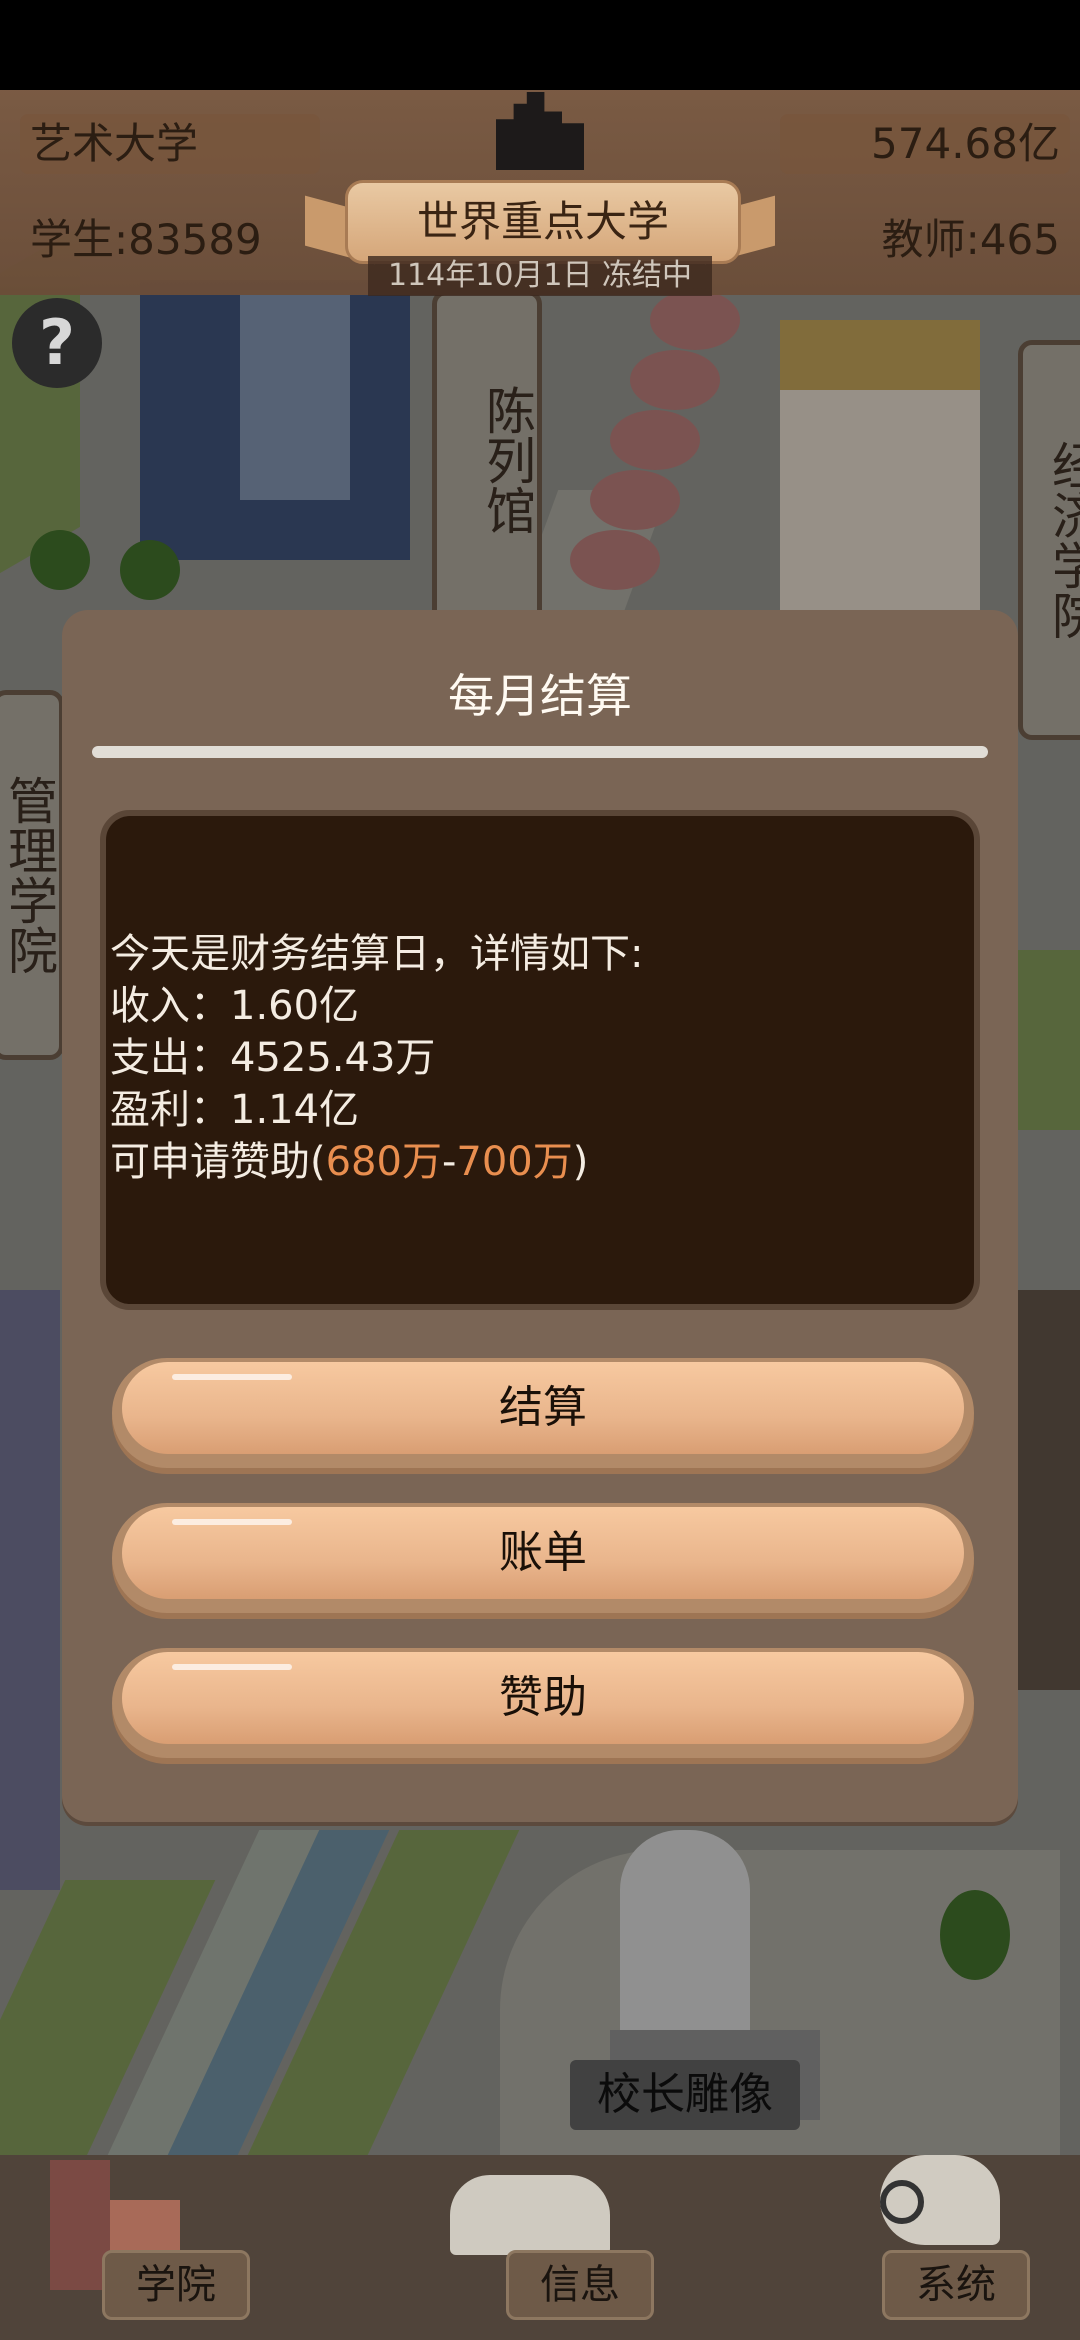 The width and height of the screenshot is (1080, 2340). I want to click on status-bar, so click(540, 45).